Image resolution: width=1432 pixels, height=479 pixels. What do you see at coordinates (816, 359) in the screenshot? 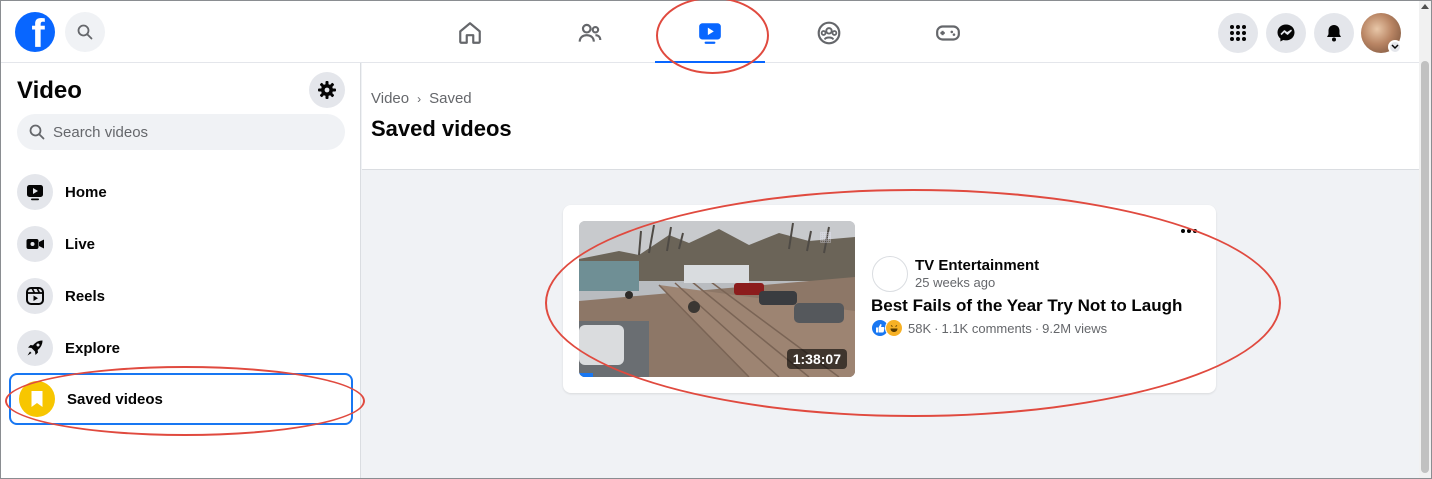
I see `video-duration: 1:38:07` at bounding box center [816, 359].